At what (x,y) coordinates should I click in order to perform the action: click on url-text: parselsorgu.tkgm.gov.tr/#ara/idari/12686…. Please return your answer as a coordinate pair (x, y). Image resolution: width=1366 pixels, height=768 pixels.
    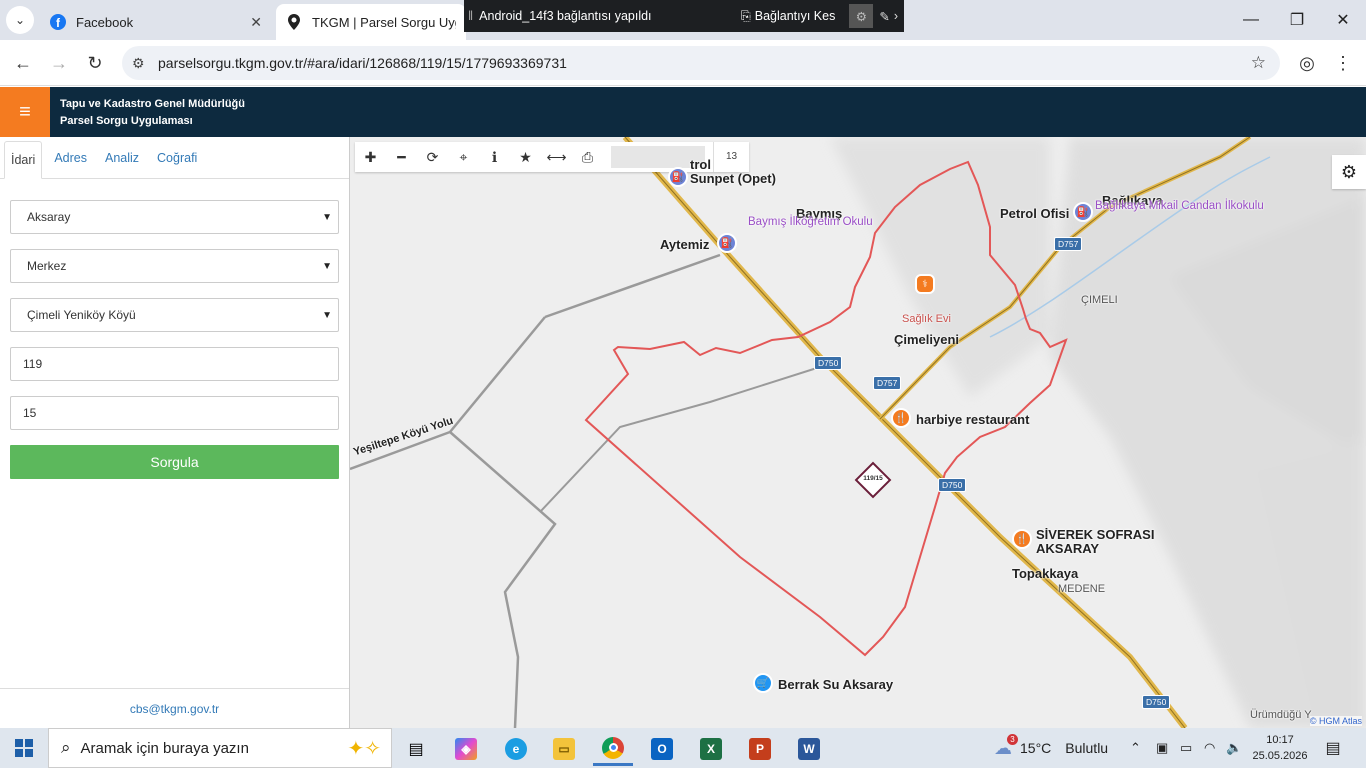
    Looking at the image, I should click on (362, 63).